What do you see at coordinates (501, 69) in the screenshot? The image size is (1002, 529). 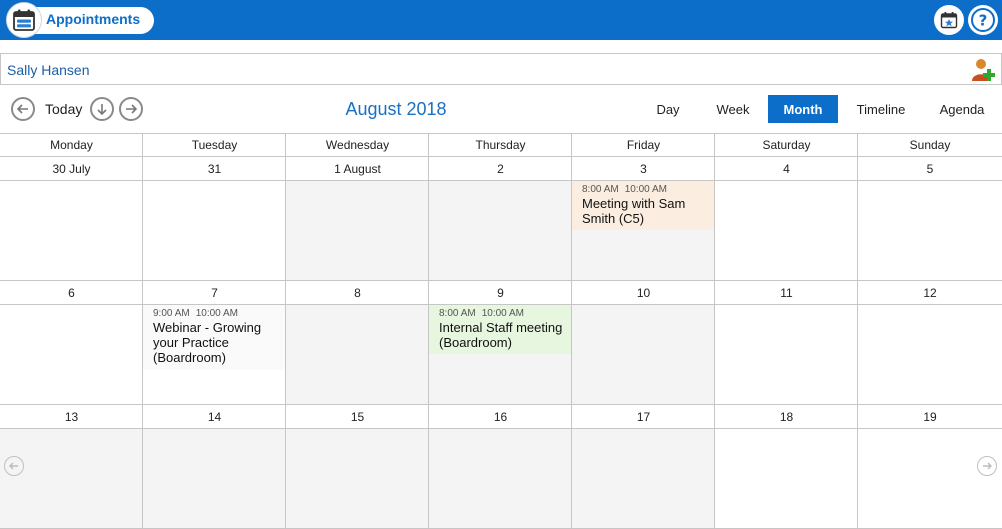 I see `patient-bar: Sally Hansen` at bounding box center [501, 69].